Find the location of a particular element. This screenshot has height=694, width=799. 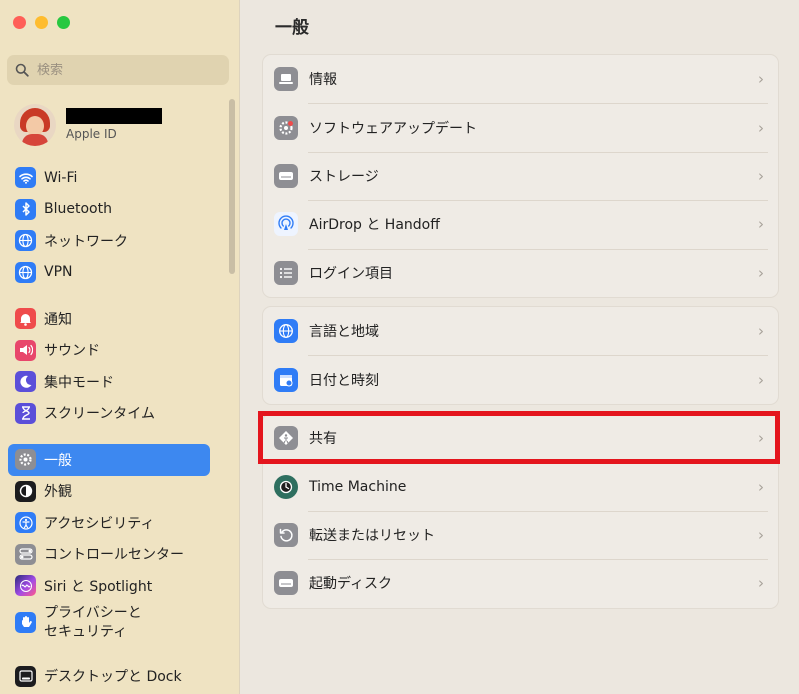

sidebar-item-label: Siri と Spotlight is located at coordinates (98, 586).